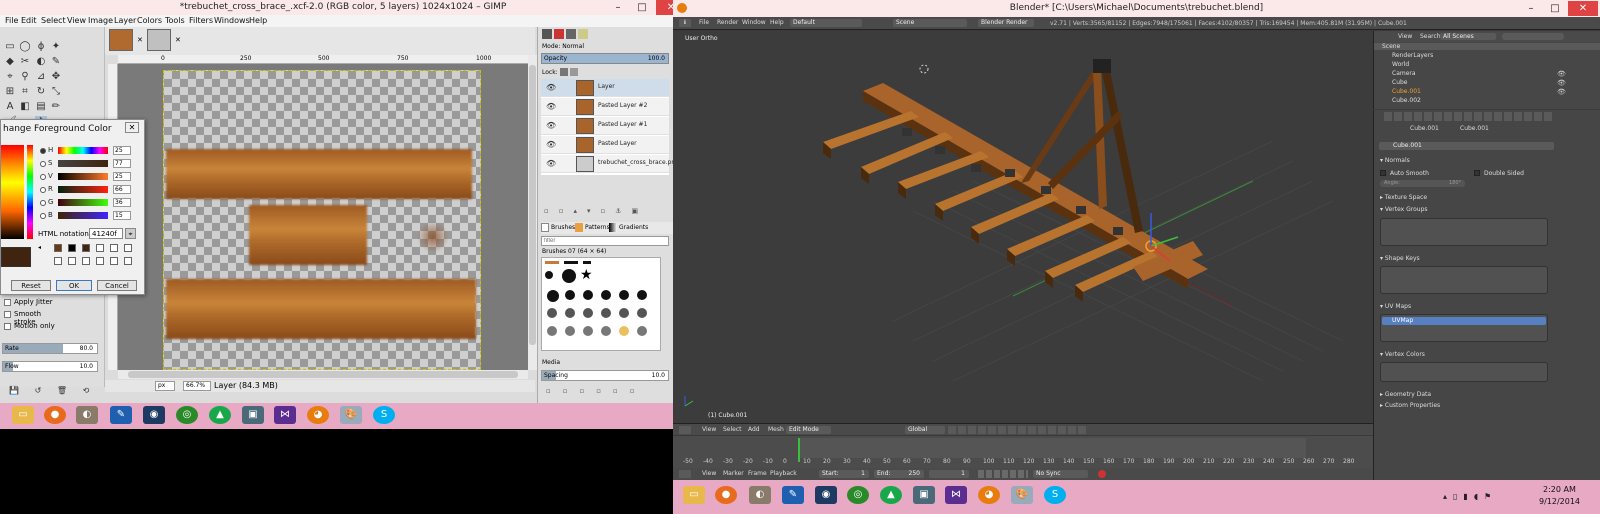  What do you see at coordinates (41, 247) in the screenshot?
I see `history-arrow-icon: ◂` at bounding box center [41, 247].